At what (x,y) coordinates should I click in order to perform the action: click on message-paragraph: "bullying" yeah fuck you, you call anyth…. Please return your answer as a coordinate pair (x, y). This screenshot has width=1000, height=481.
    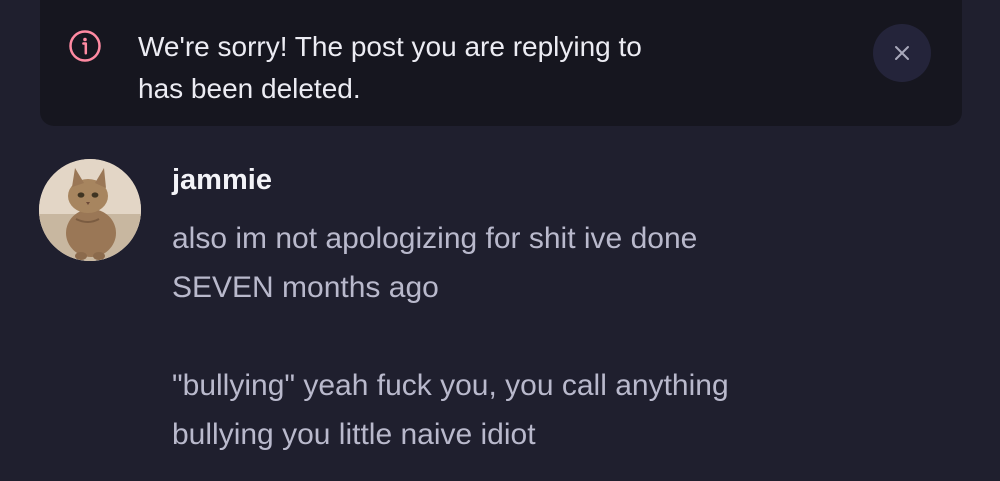
    Looking at the image, I should click on (450, 410).